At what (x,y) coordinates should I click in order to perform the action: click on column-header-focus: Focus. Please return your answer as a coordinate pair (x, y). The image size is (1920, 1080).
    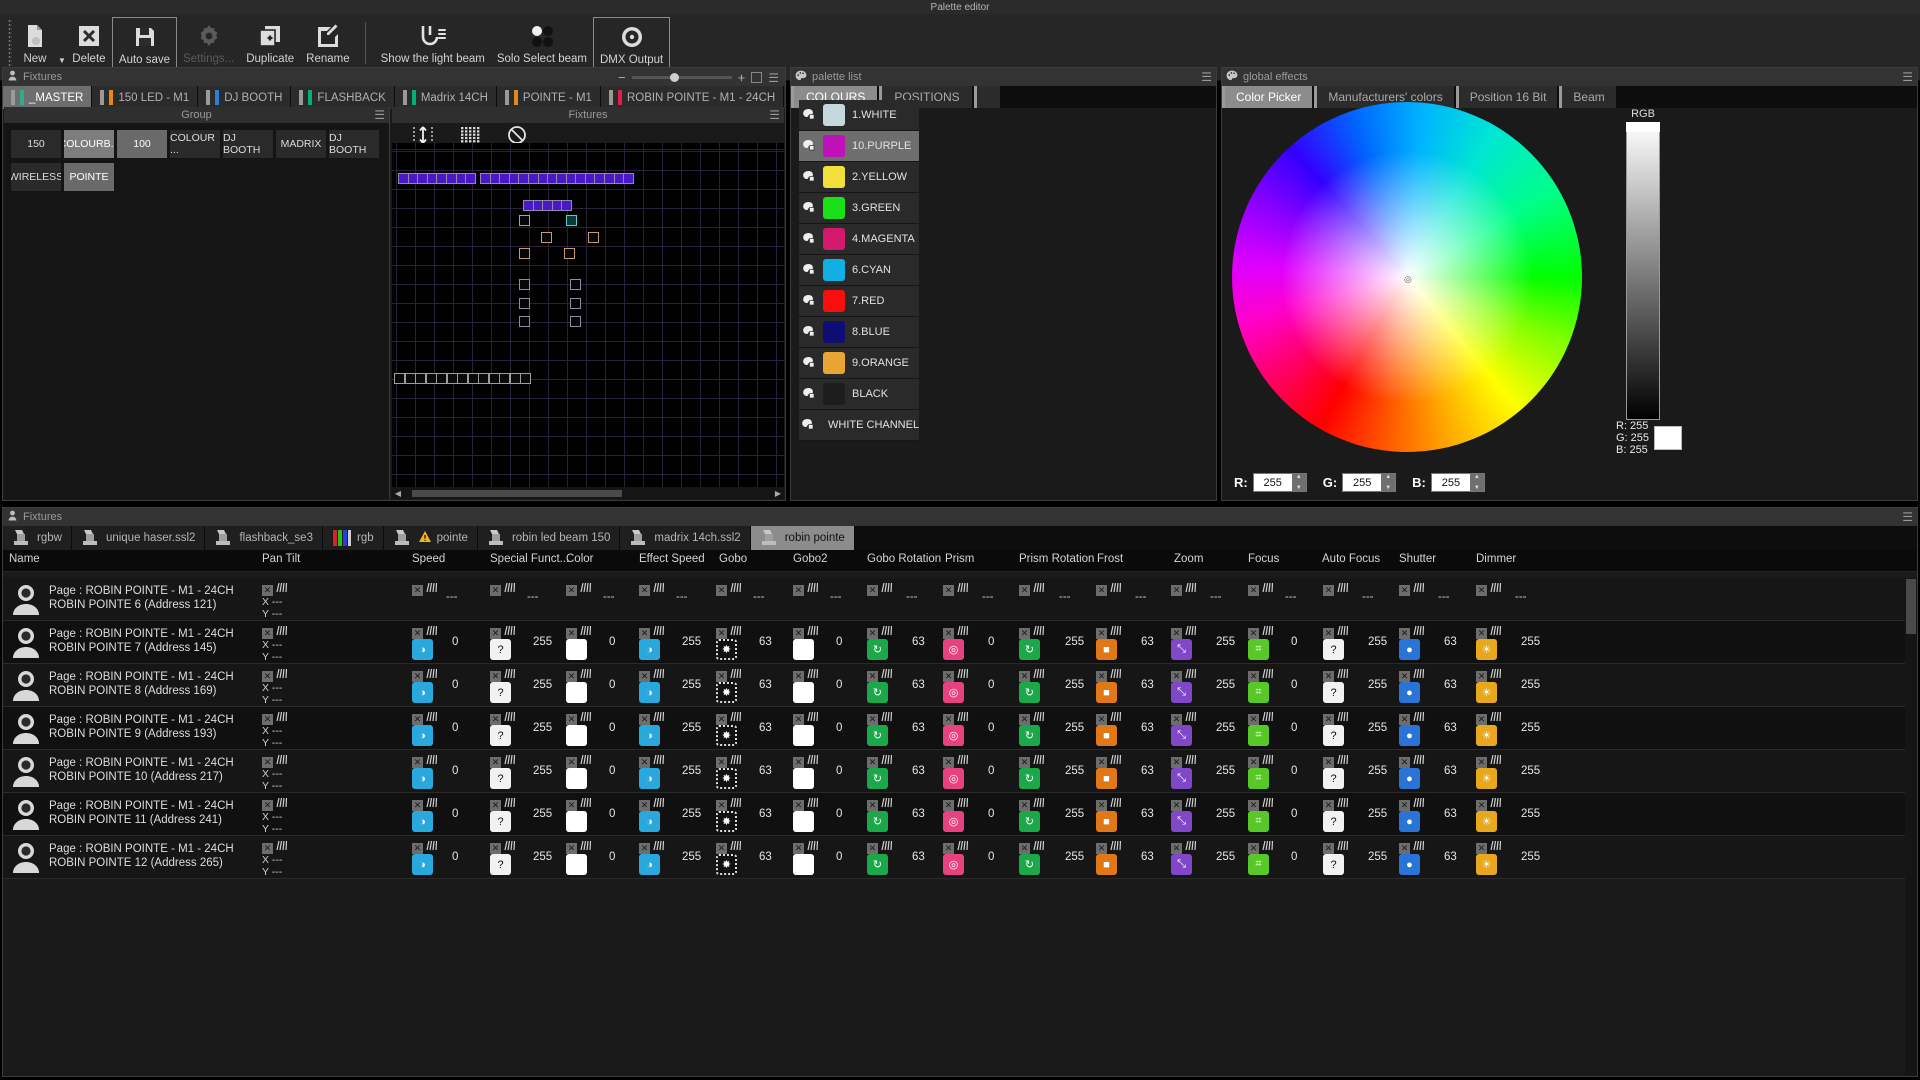
    Looking at the image, I should click on (1263, 559).